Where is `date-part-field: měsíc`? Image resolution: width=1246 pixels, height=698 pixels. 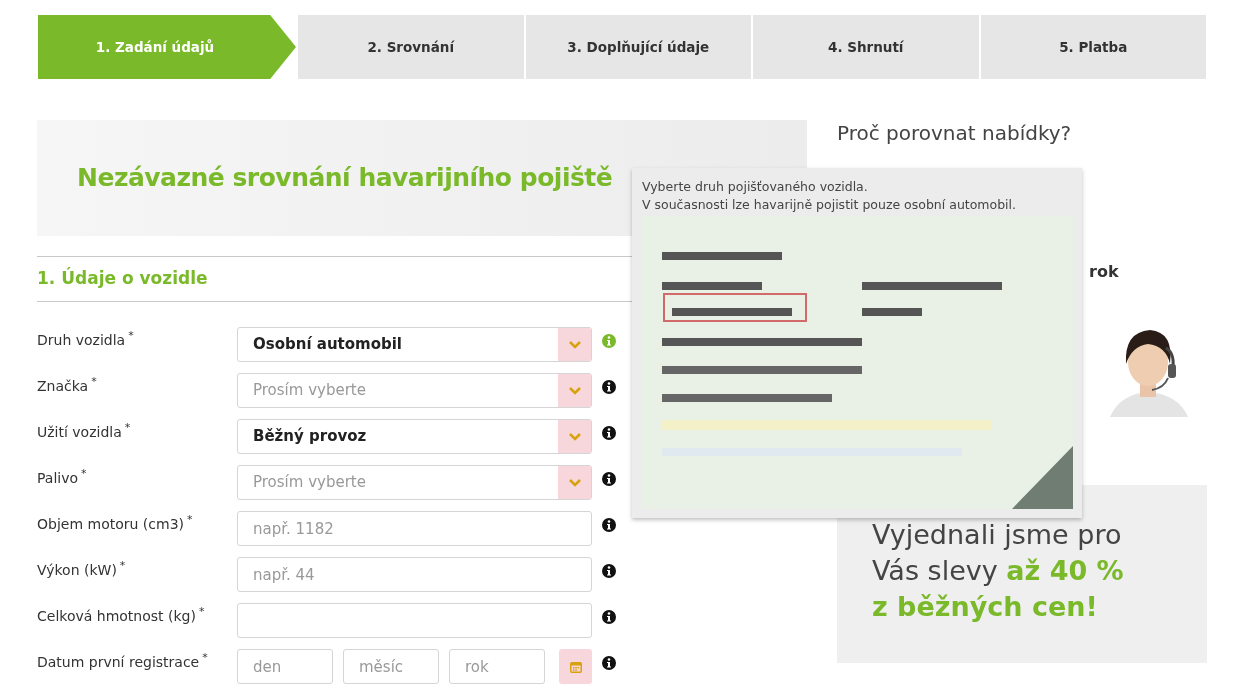 date-part-field: měsíc is located at coordinates (391, 666).